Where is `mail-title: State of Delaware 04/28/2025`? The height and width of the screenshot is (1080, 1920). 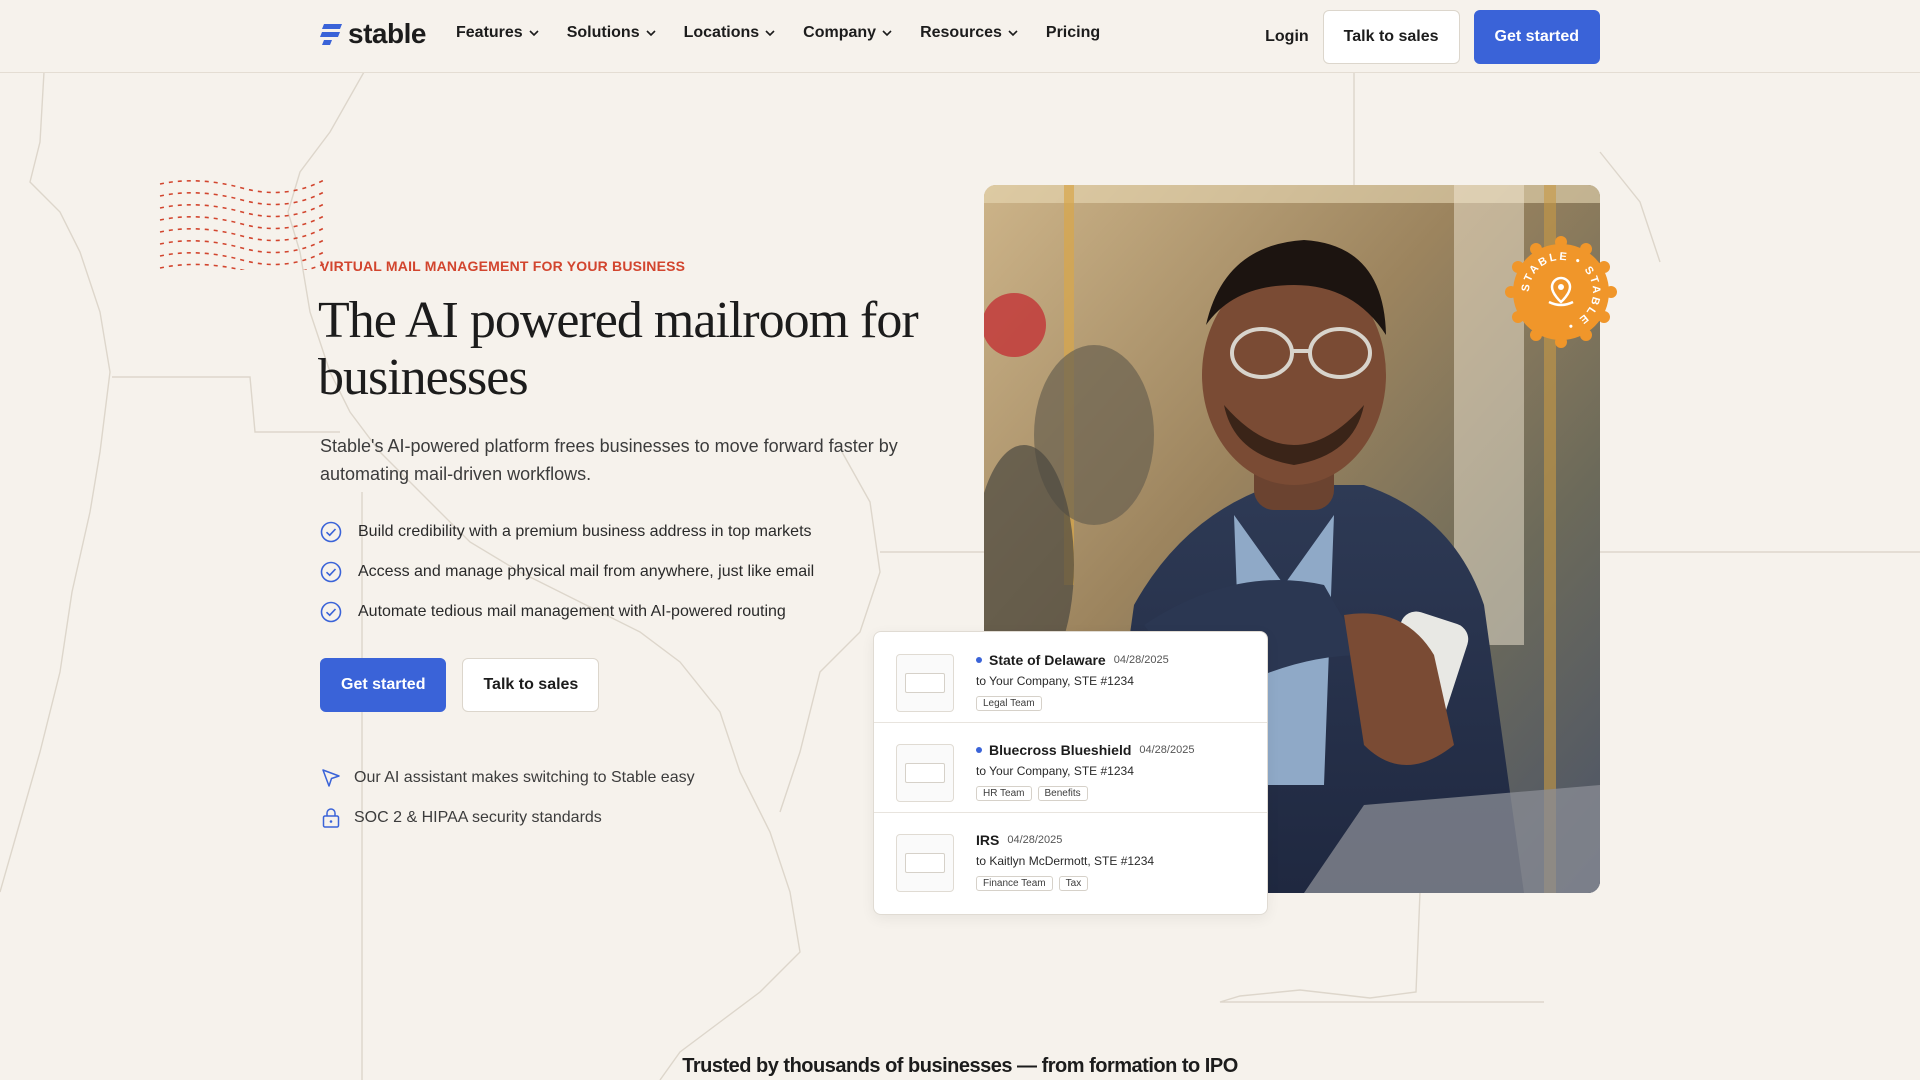 mail-title: State of Delaware 04/28/2025 is located at coordinates (1072, 660).